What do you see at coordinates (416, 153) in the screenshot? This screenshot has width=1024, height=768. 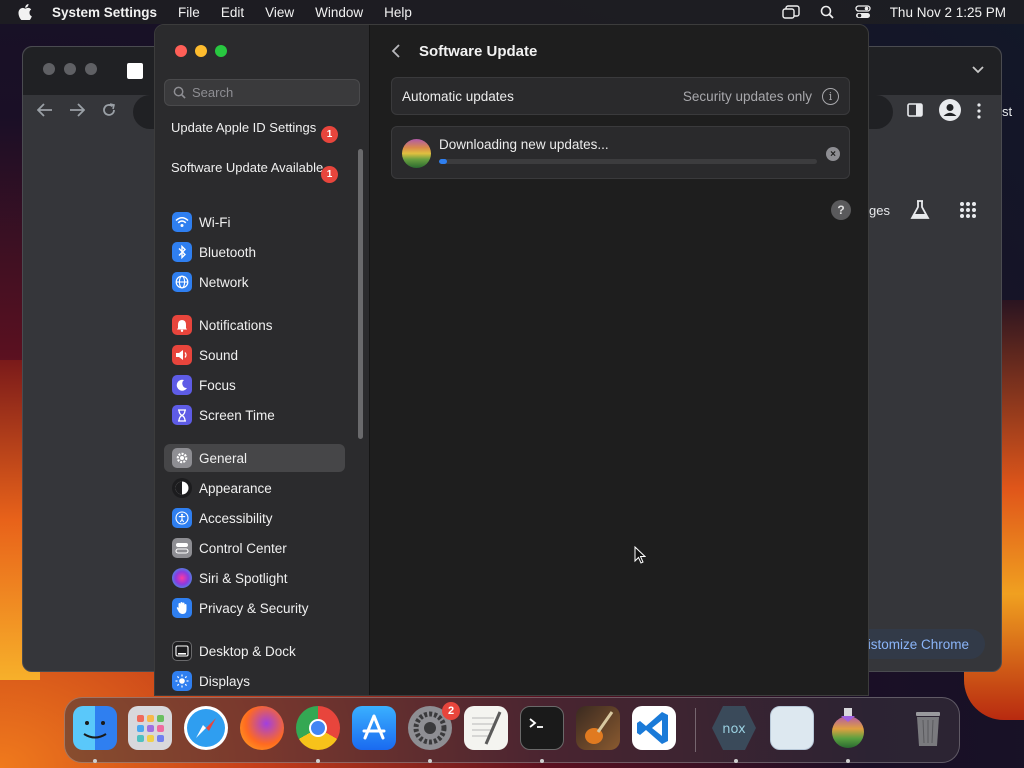 I see `macos-sonoma-icon` at bounding box center [416, 153].